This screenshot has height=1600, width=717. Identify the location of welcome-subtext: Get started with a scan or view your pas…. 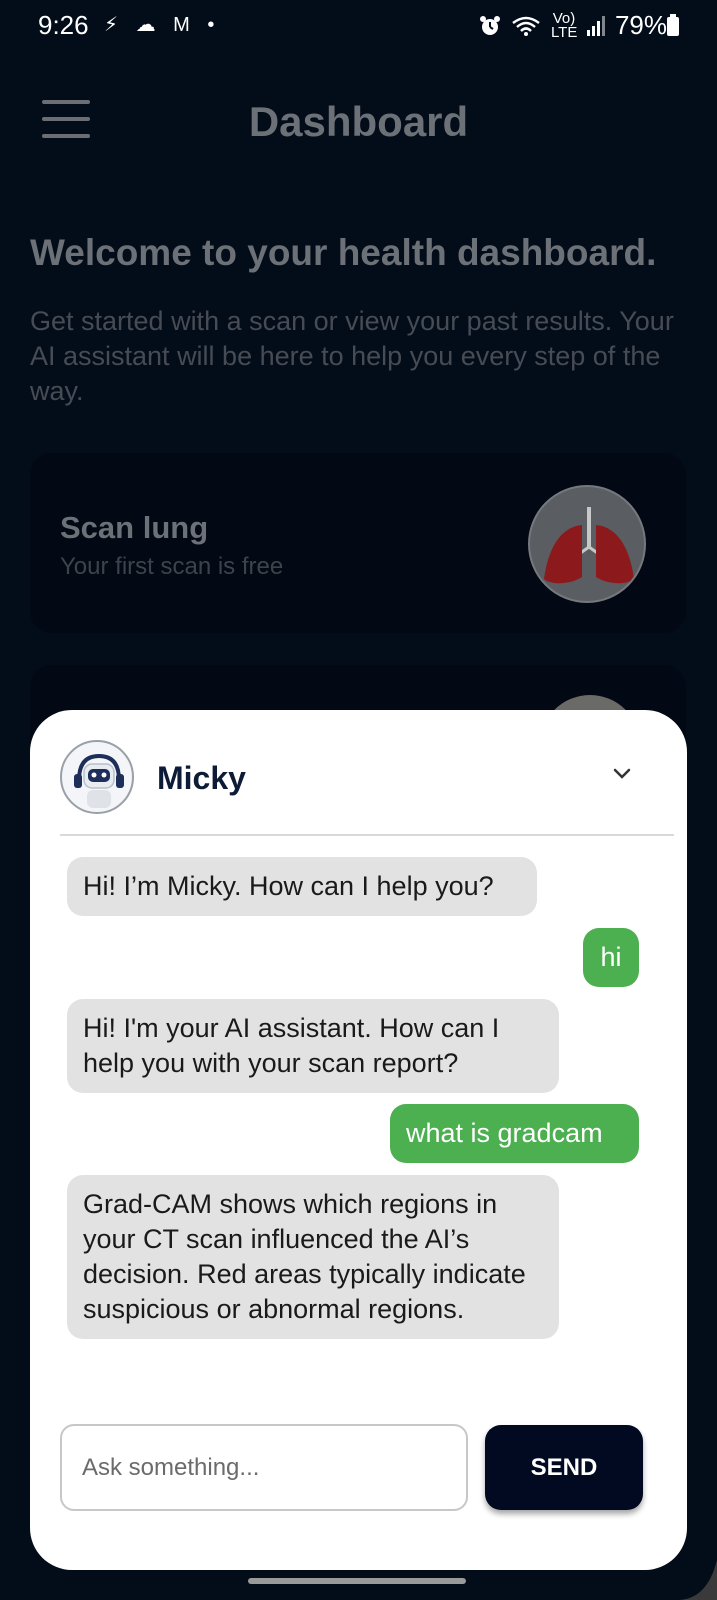
(352, 356).